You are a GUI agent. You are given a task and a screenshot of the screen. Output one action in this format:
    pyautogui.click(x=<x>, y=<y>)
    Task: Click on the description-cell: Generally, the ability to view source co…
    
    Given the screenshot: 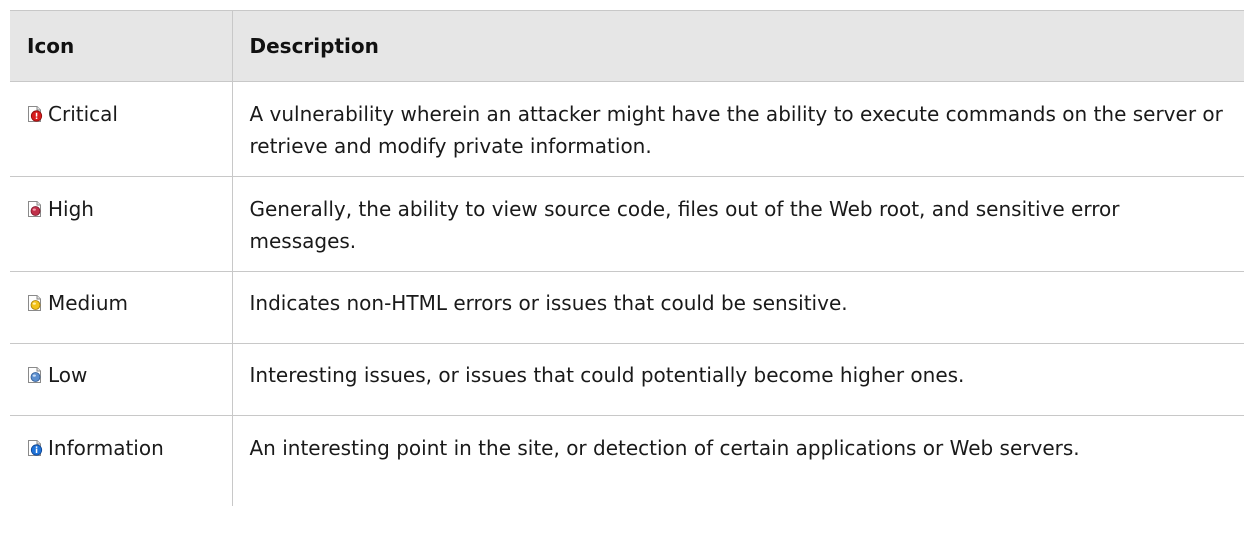 What is the action you would take?
    pyautogui.click(x=737, y=224)
    